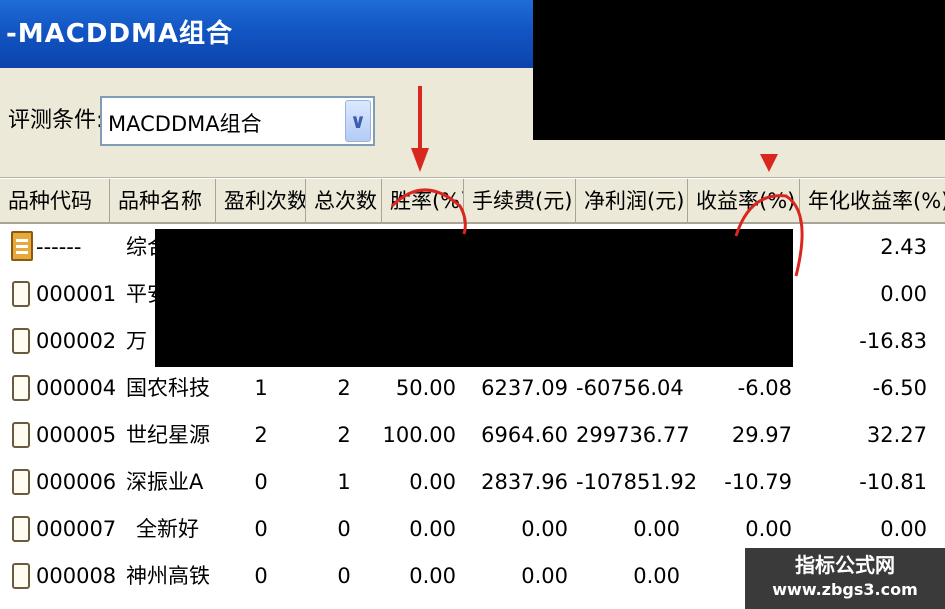 This screenshot has width=945, height=609. I want to click on summary-icon, so click(22, 246).